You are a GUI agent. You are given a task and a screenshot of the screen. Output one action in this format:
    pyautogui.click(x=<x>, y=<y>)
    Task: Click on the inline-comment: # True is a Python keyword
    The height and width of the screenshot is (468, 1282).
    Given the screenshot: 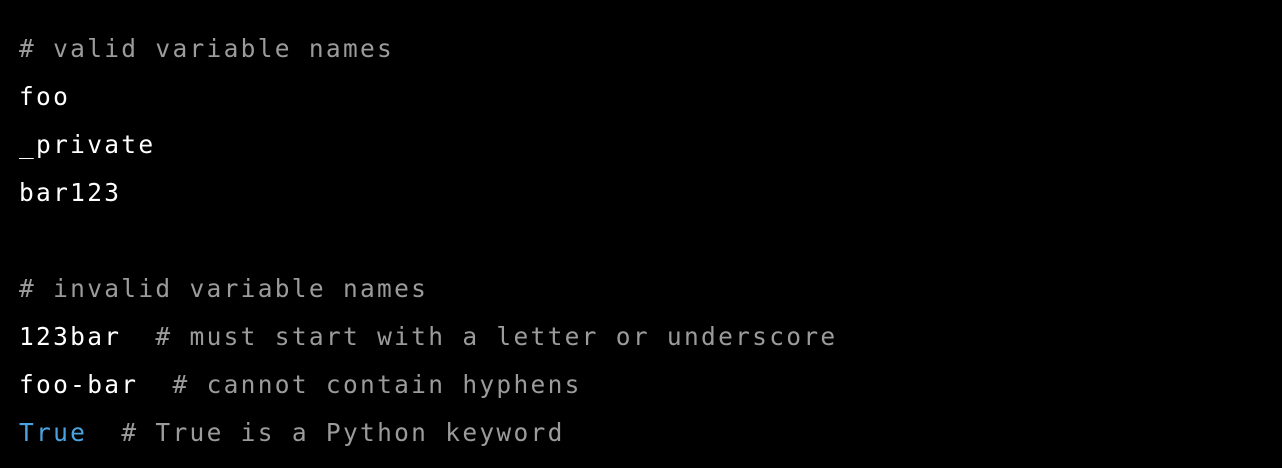 What is the action you would take?
    pyautogui.click(x=343, y=432)
    